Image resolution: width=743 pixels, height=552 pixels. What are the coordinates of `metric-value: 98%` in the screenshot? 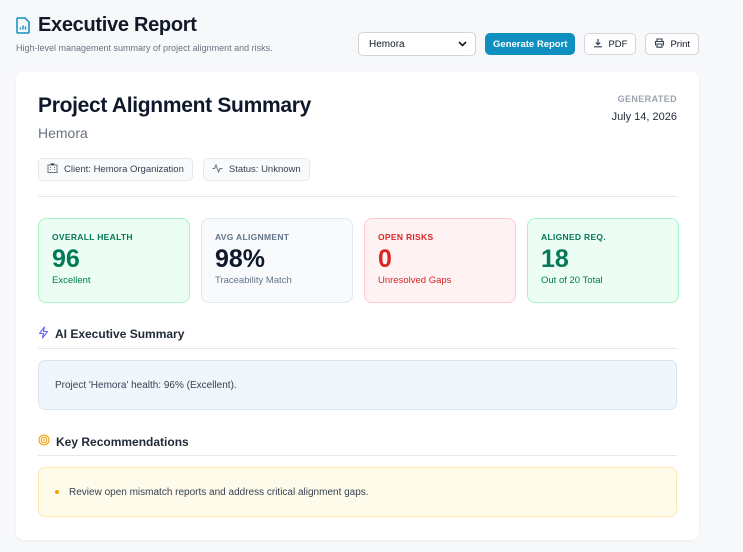 It's located at (240, 259).